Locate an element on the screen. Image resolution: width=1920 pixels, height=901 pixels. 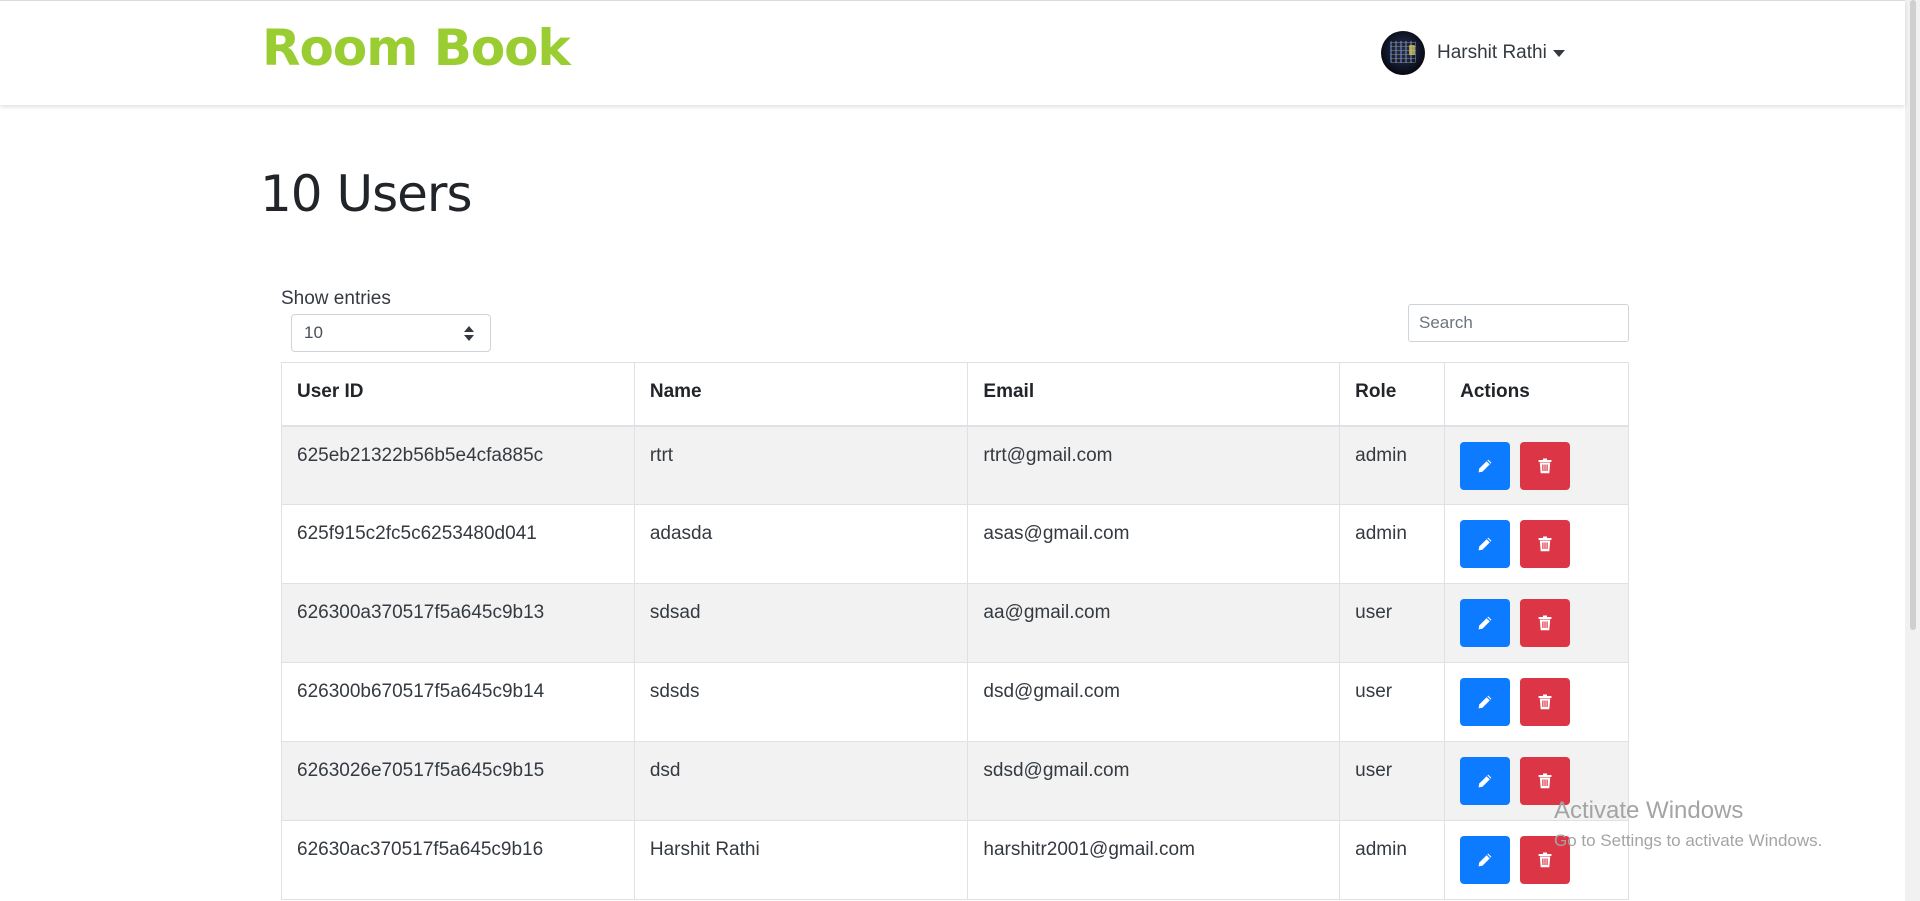
header-email: Email is located at coordinates (1154, 394).